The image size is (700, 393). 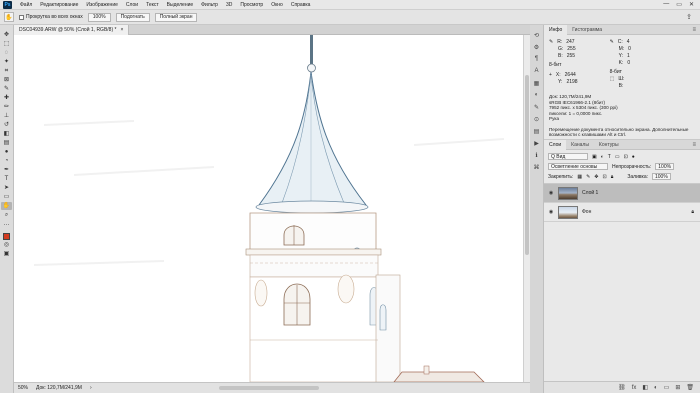 What do you see at coordinates (667, 387) in the screenshot?
I see `group-icon: ▭` at bounding box center [667, 387].